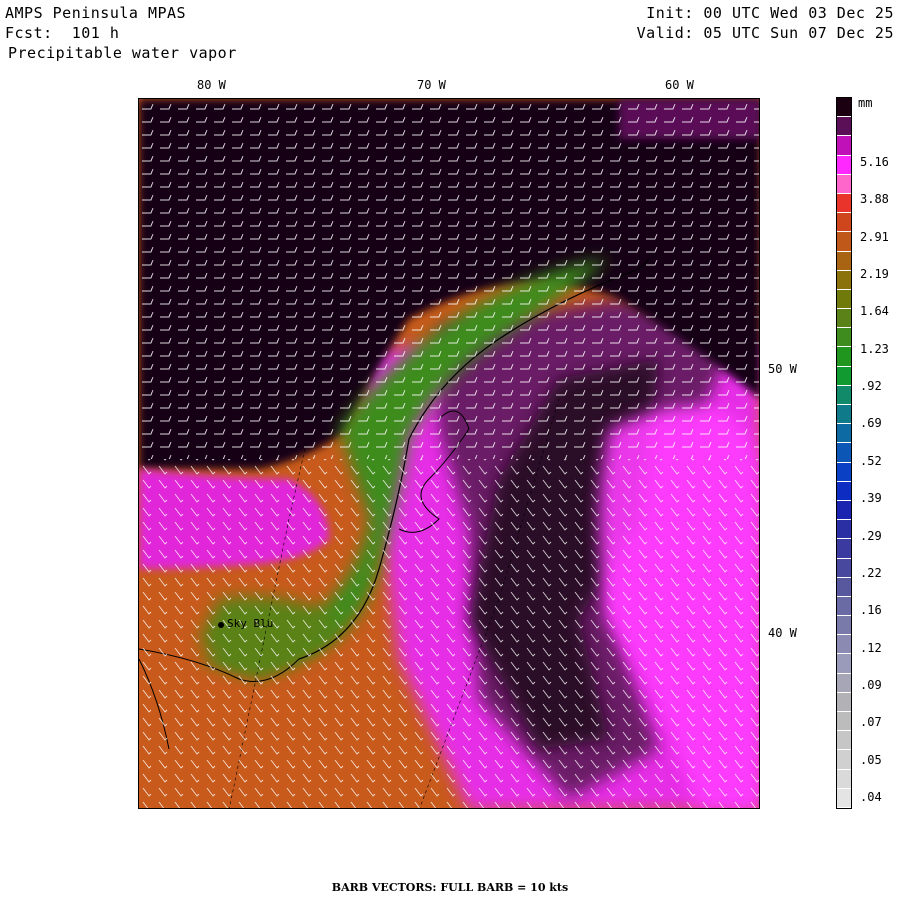 The width and height of the screenshot is (900, 900). Describe the element at coordinates (782, 633) in the screenshot. I see `lat-label-40w: 40 W` at that location.